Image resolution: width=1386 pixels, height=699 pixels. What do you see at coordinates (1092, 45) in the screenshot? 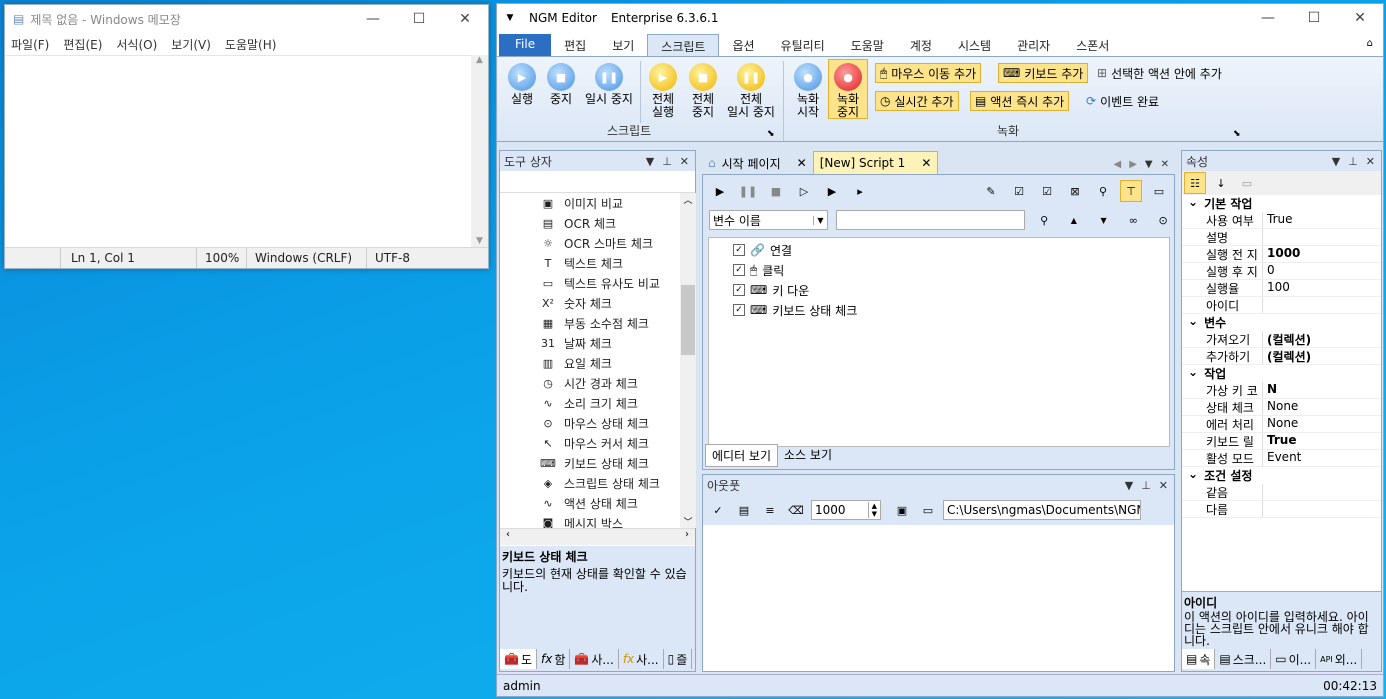
I see `tab-sponsor: 스폰서` at bounding box center [1092, 45].